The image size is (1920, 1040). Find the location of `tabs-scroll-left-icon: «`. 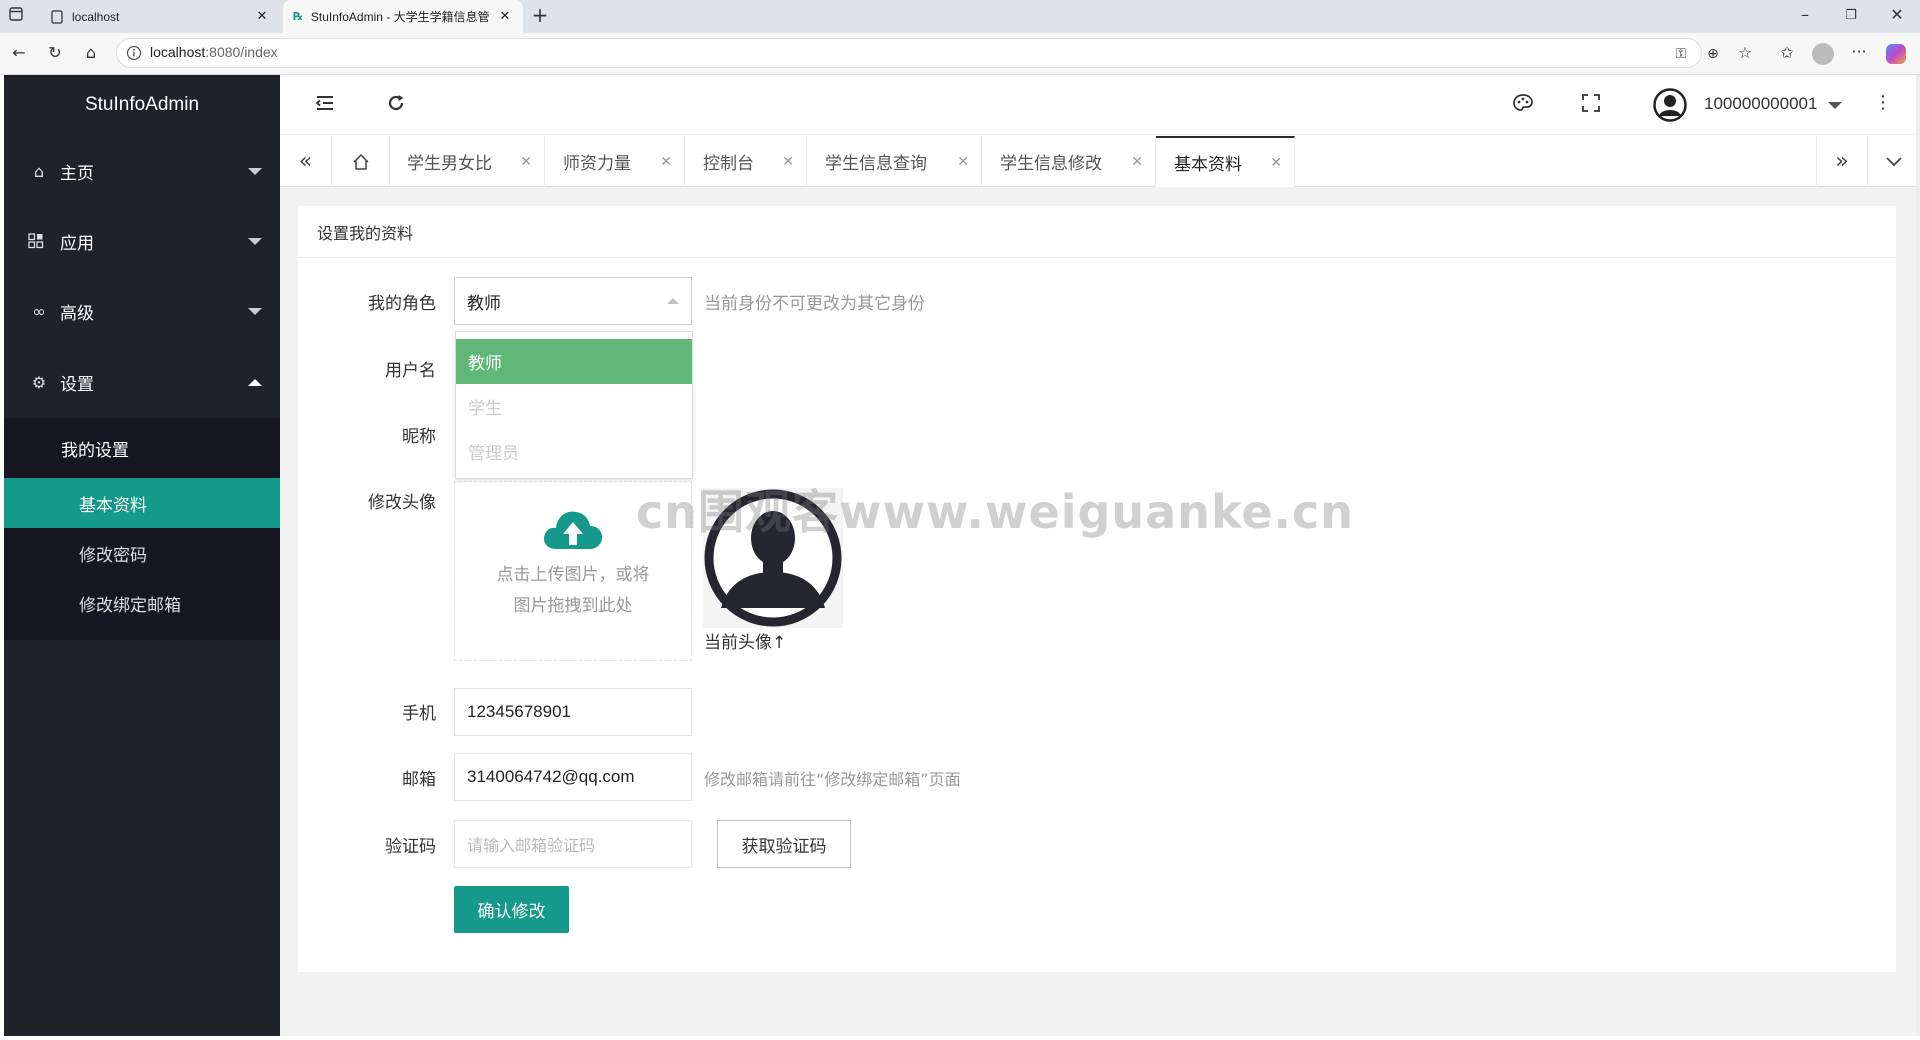

tabs-scroll-left-icon: « is located at coordinates (306, 161).